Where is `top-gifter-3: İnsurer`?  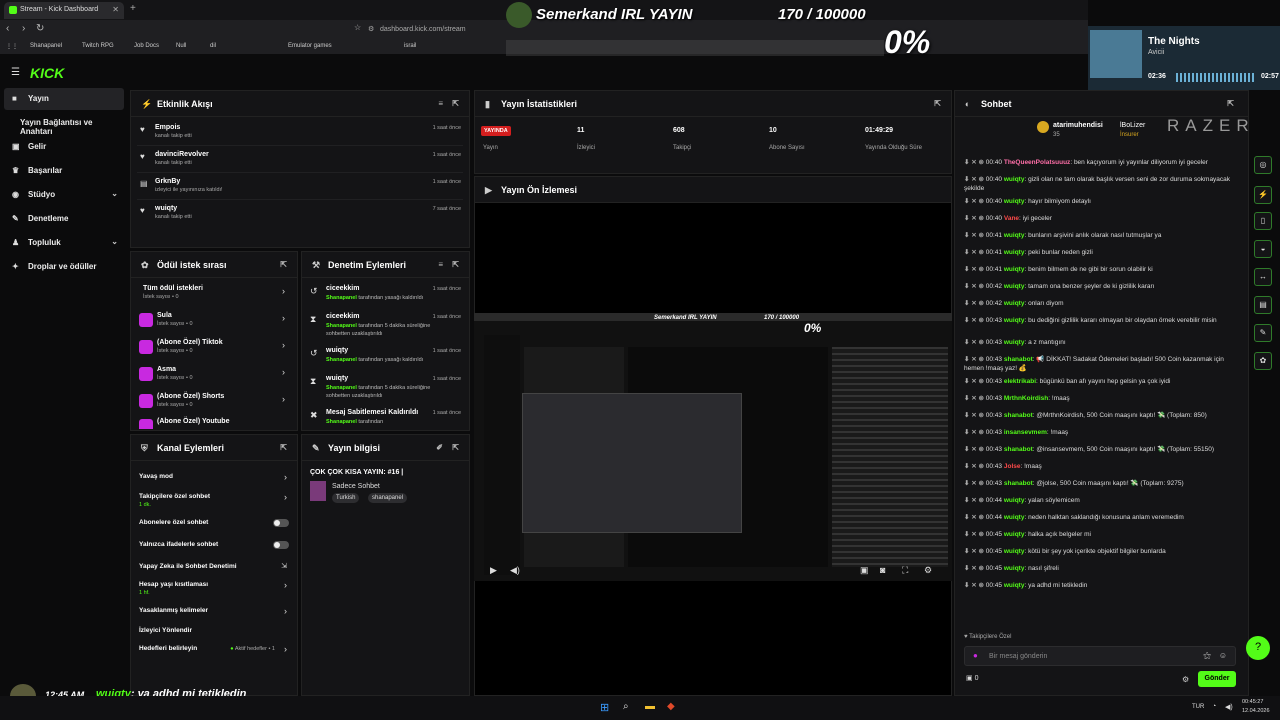
top-gifter-3: İnsurer is located at coordinates (1129, 135).